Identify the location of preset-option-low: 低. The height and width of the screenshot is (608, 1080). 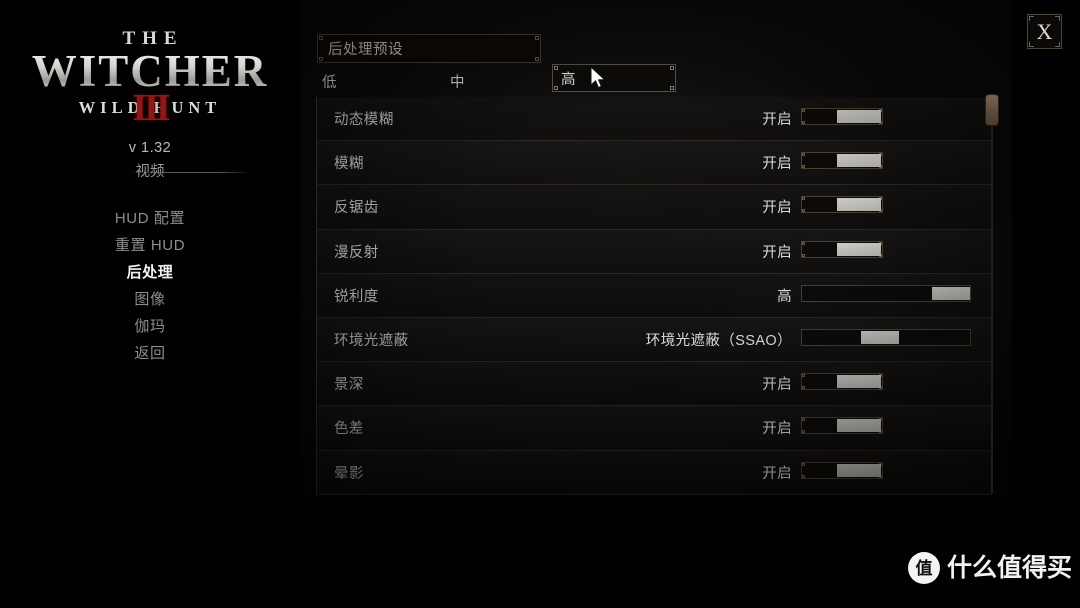
(329, 81).